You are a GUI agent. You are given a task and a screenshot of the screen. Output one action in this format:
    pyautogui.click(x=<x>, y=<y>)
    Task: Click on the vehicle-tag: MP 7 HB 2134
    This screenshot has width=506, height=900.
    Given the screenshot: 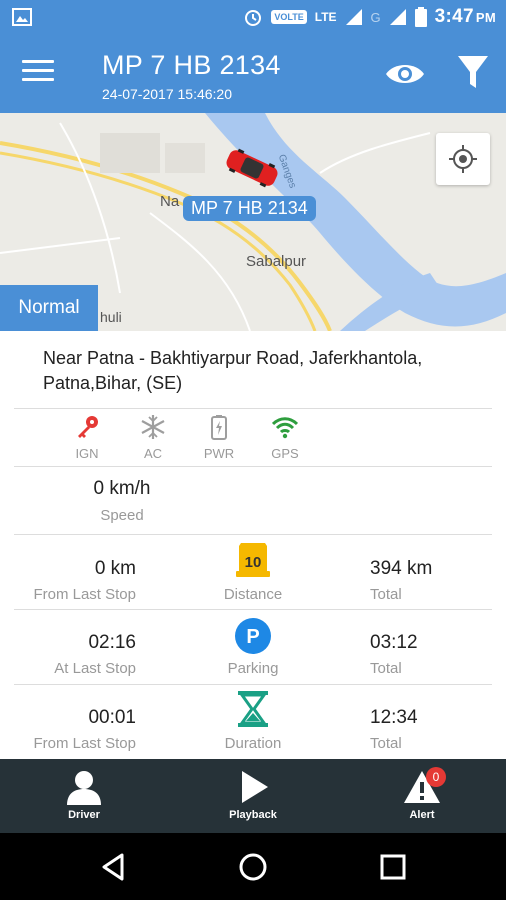 What is the action you would take?
    pyautogui.click(x=249, y=208)
    